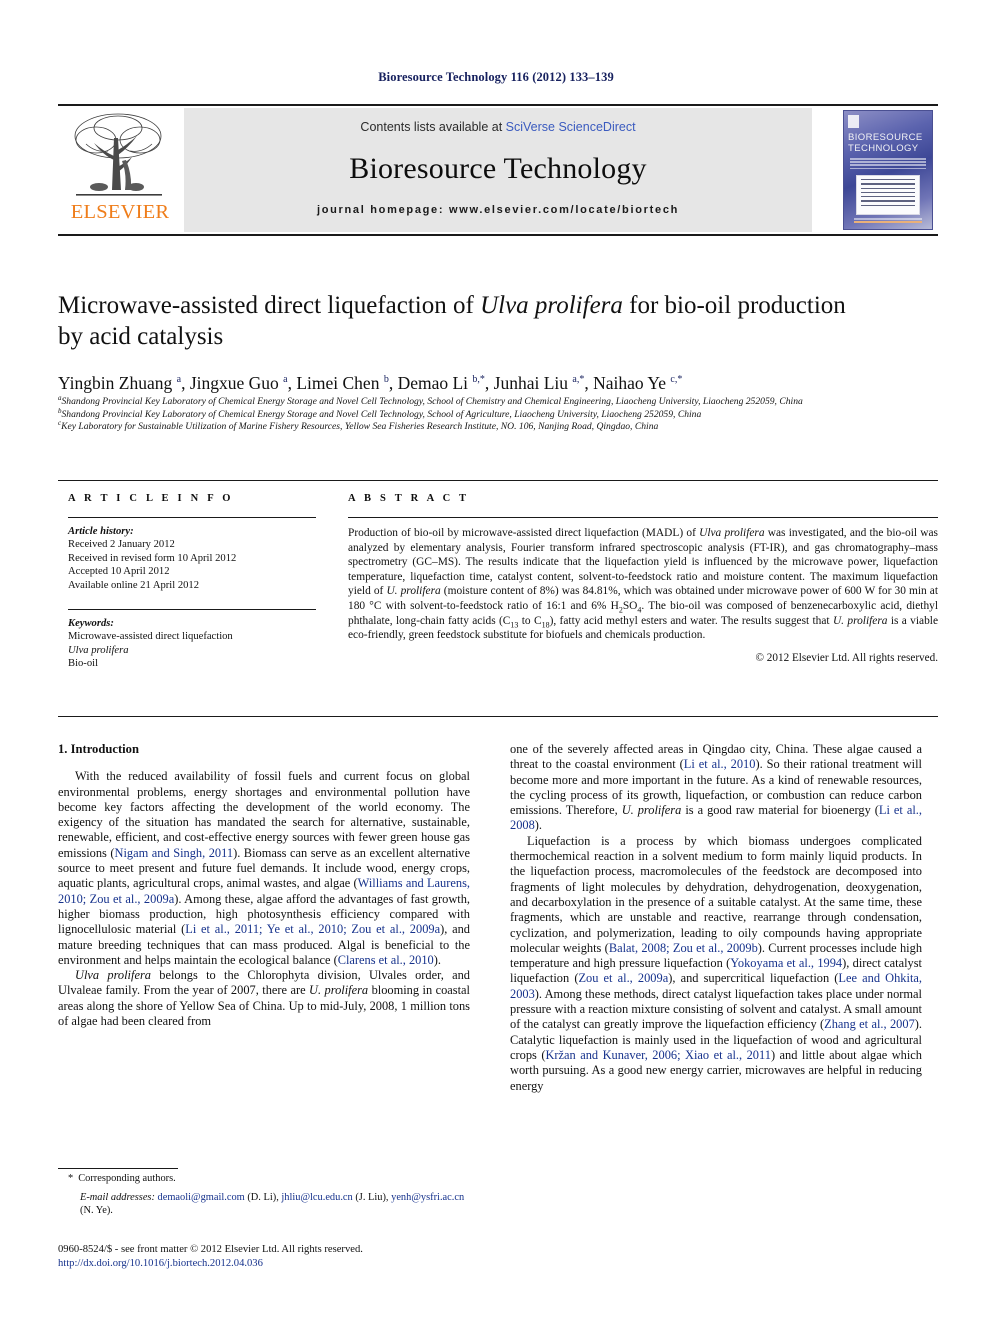 This screenshot has width=992, height=1323. I want to click on email-link: yenh@ysfri.ac.cn, so click(427, 1197).